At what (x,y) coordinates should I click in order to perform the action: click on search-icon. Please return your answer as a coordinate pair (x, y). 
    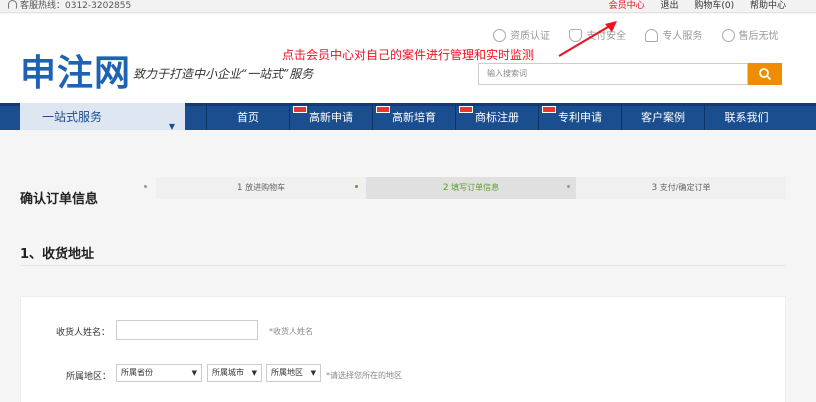
    Looking at the image, I should click on (765, 74).